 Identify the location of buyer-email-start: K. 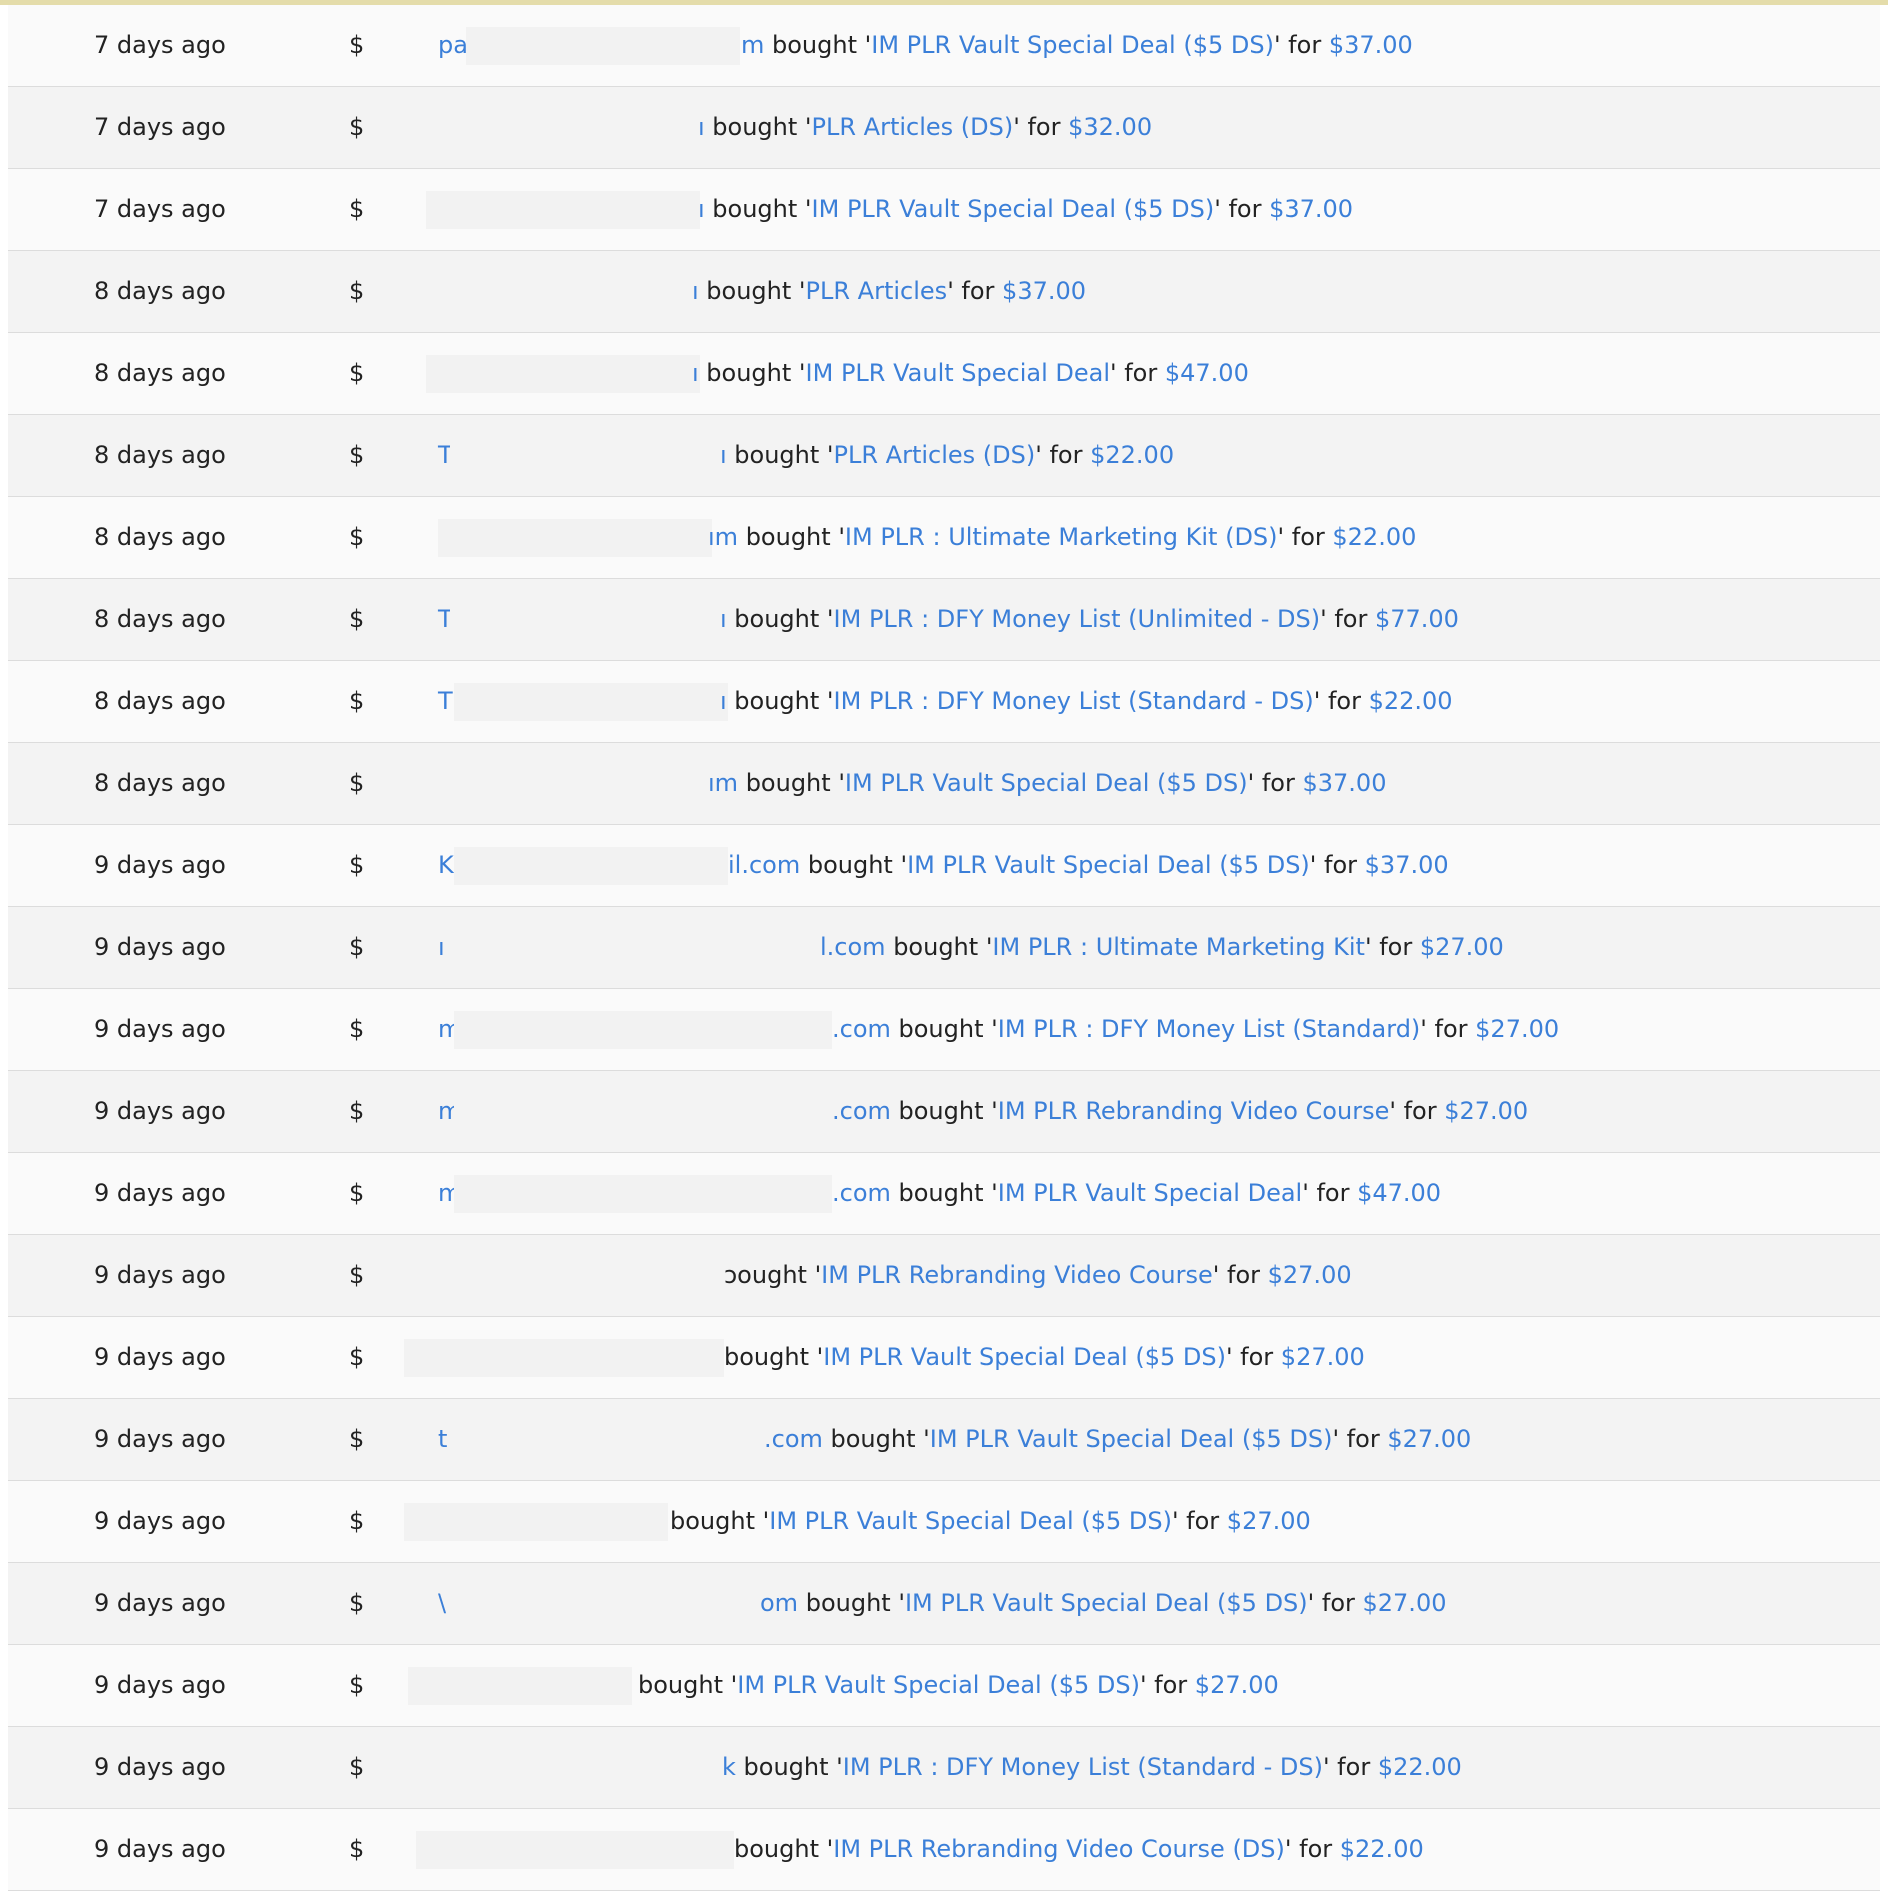
(446, 865).